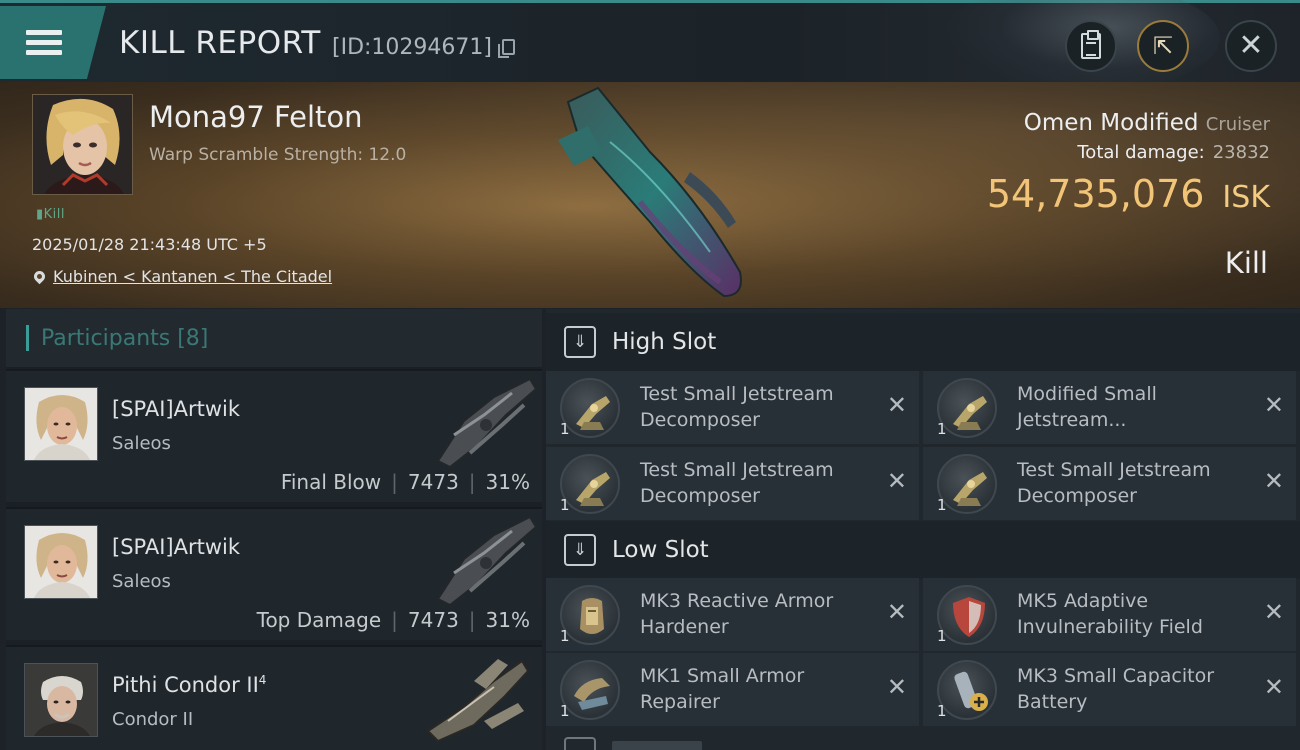 This screenshot has width=1300, height=750. What do you see at coordinates (737, 614) in the screenshot?
I see `module-name: MK3 Reactive Armor Hardener` at bounding box center [737, 614].